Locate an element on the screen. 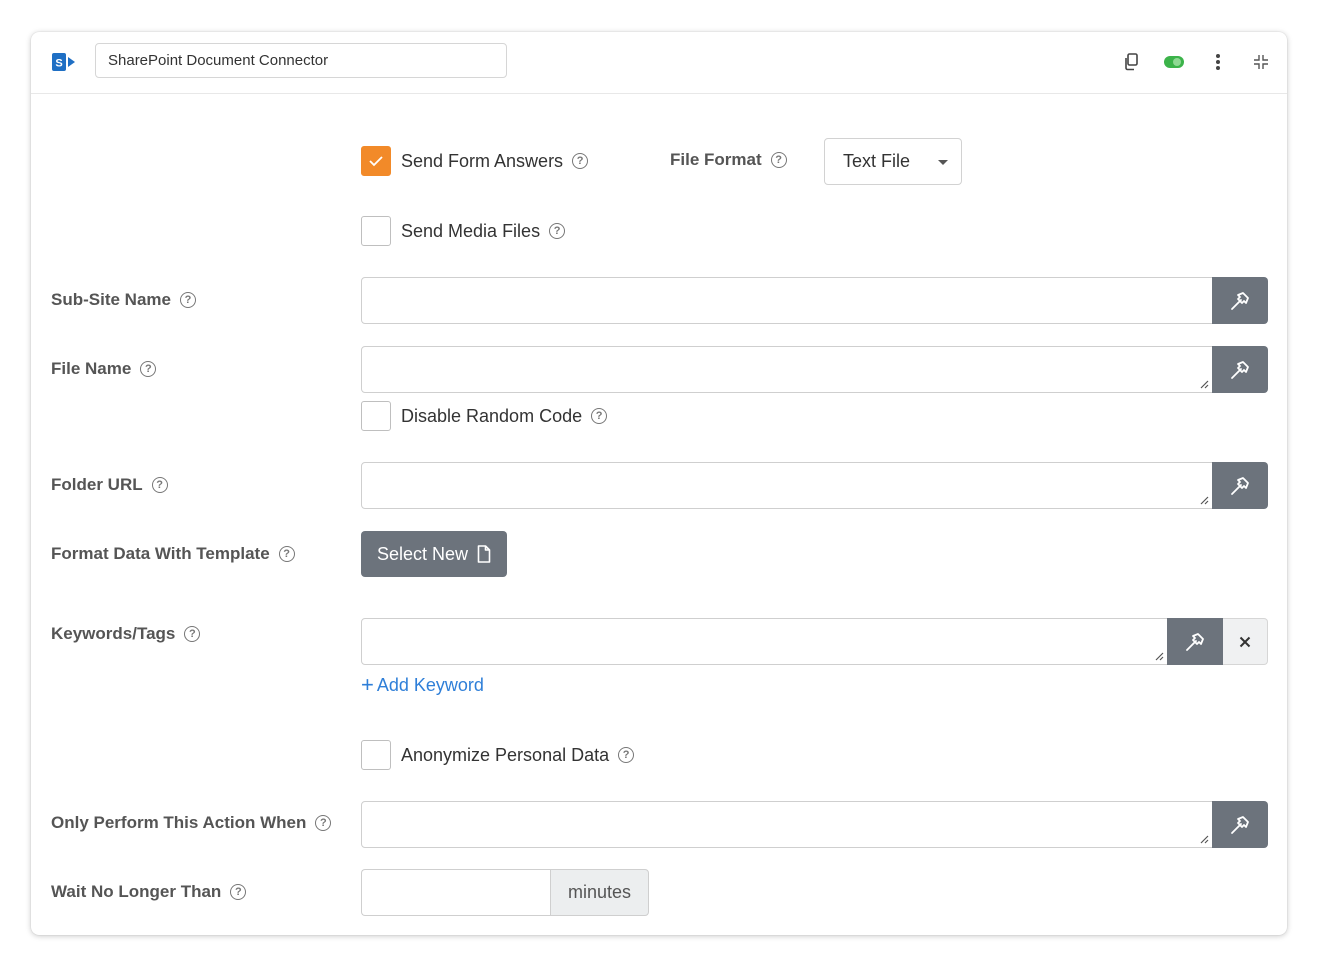 Image resolution: width=1323 pixels, height=972 pixels. copy-icon is located at coordinates (1131, 62).